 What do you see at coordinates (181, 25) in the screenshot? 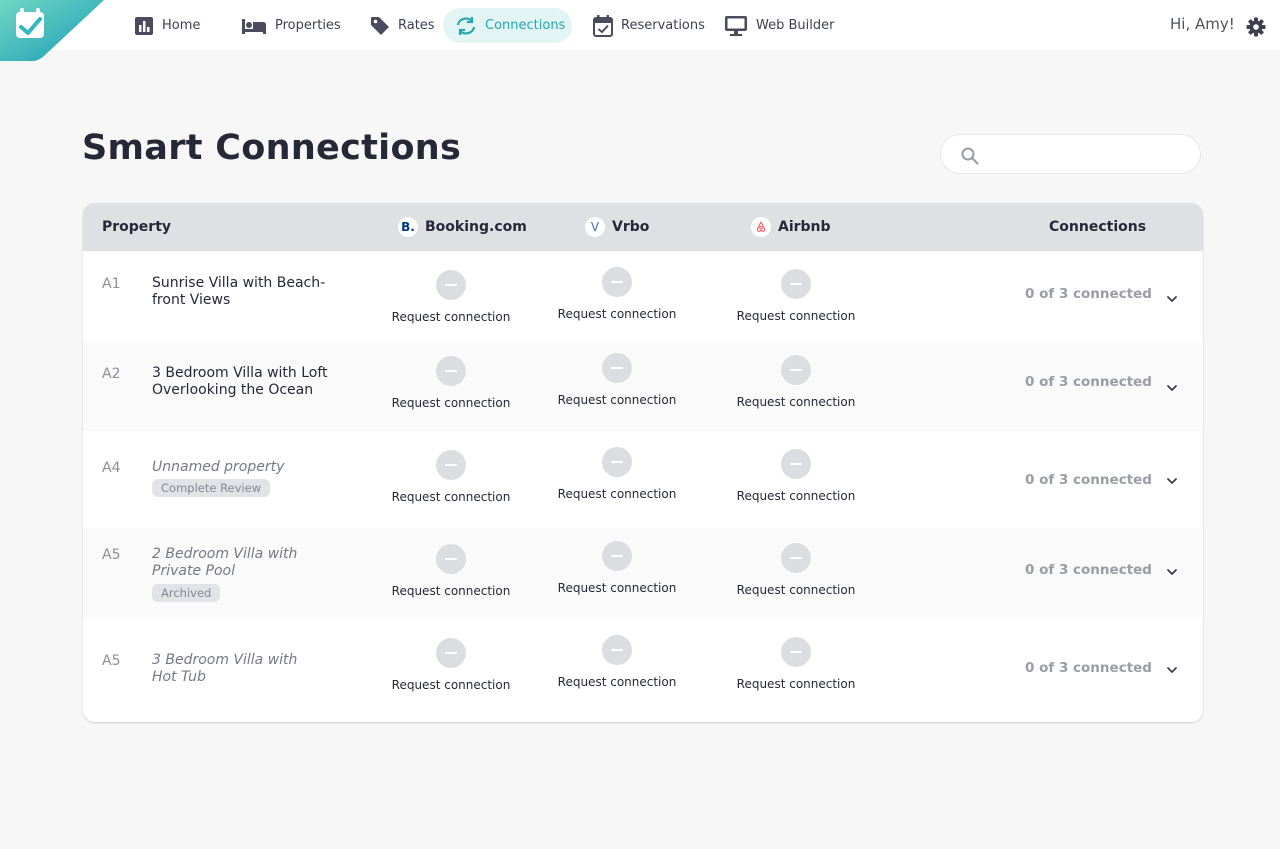
I see `nav-home-label: Home` at bounding box center [181, 25].